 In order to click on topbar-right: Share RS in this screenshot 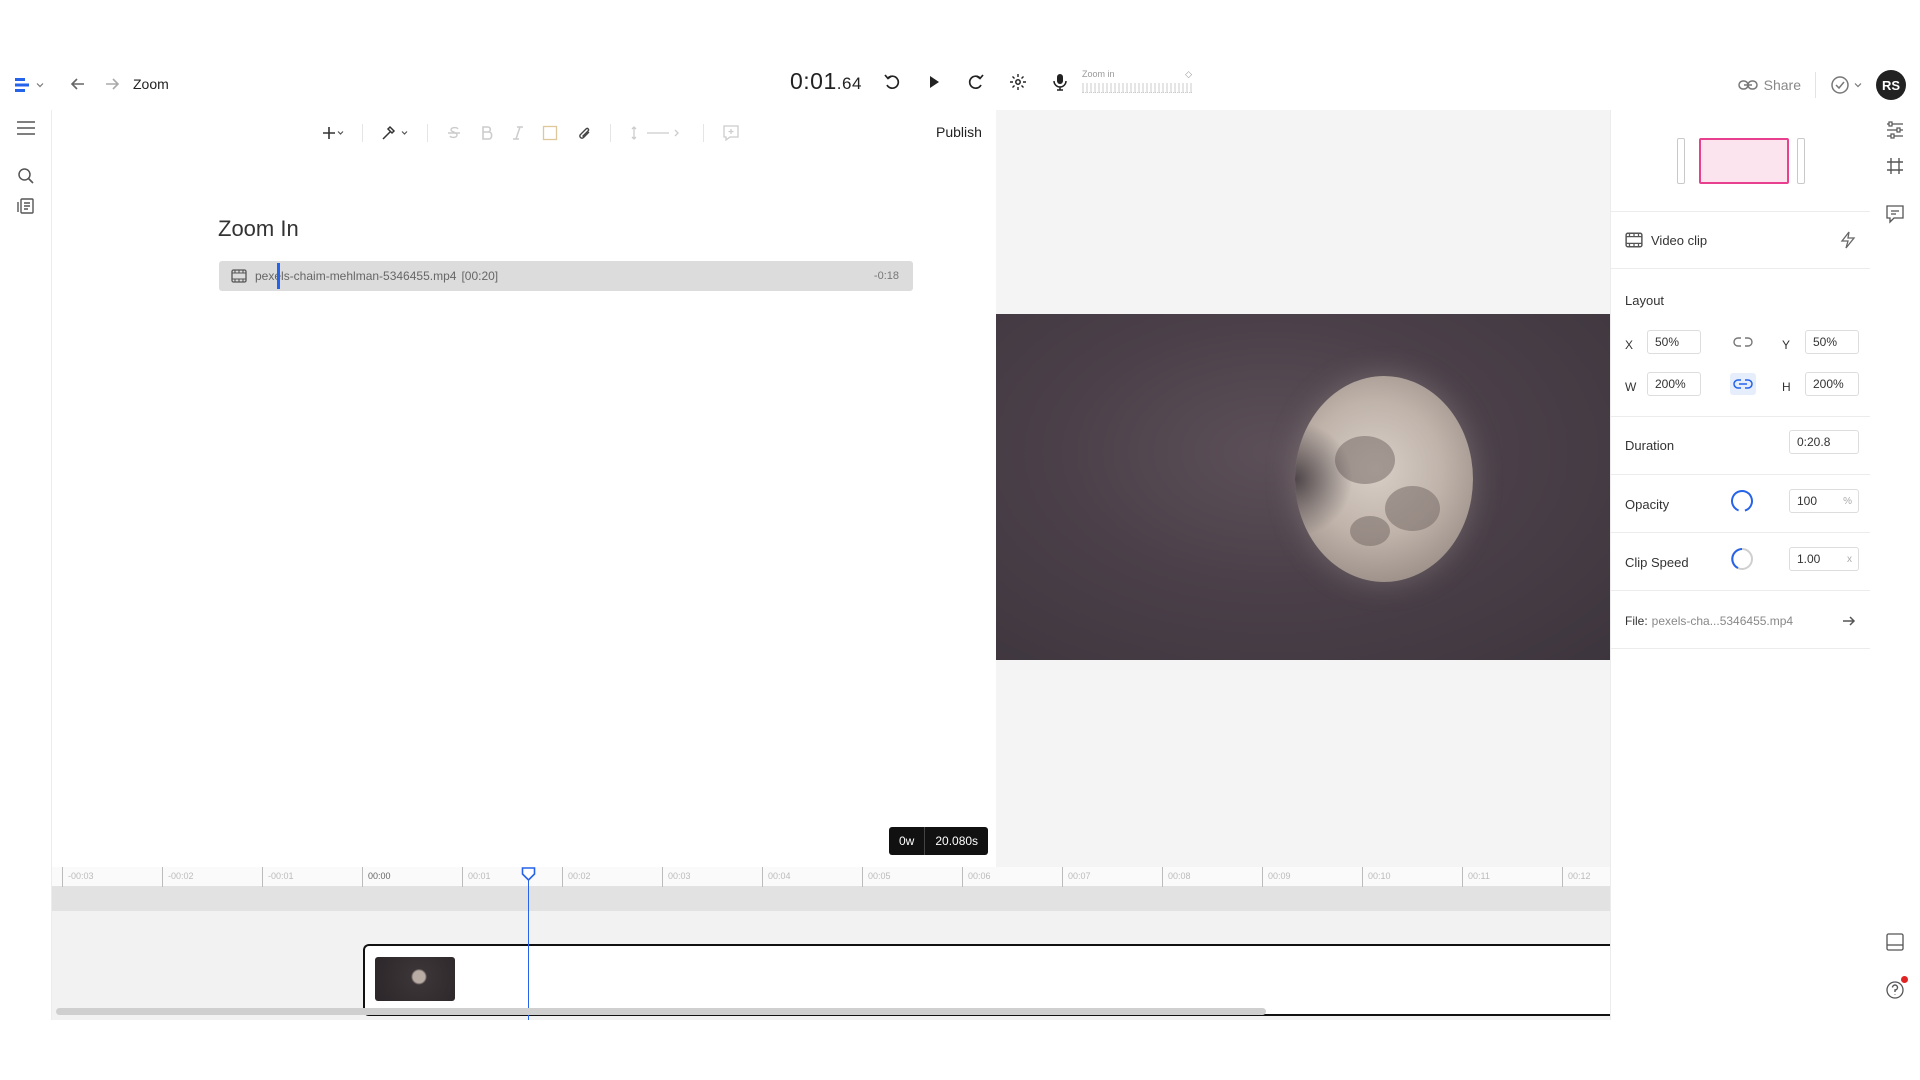, I will do `click(1821, 85)`.